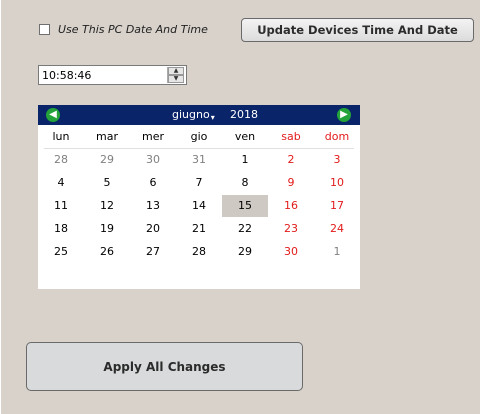 This screenshot has width=480, height=414. What do you see at coordinates (61, 136) in the screenshot?
I see `weekday-label: lun` at bounding box center [61, 136].